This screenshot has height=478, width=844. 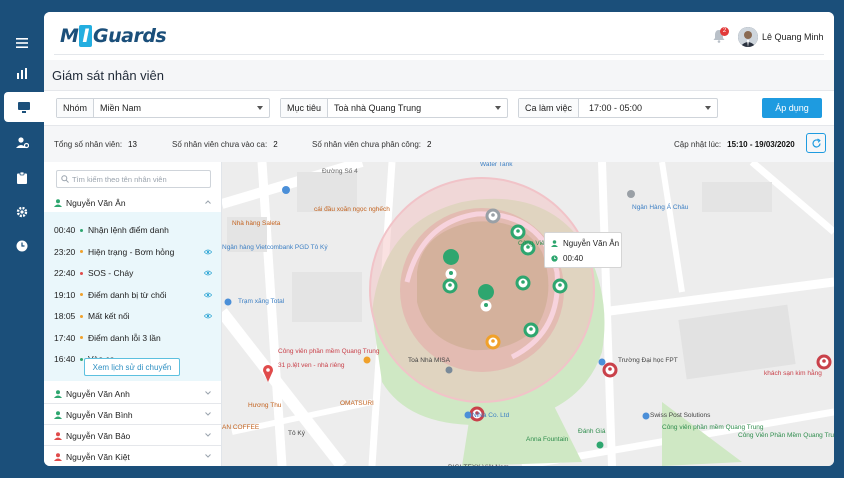 What do you see at coordinates (22, 246) in the screenshot?
I see `clock-icon` at bounding box center [22, 246].